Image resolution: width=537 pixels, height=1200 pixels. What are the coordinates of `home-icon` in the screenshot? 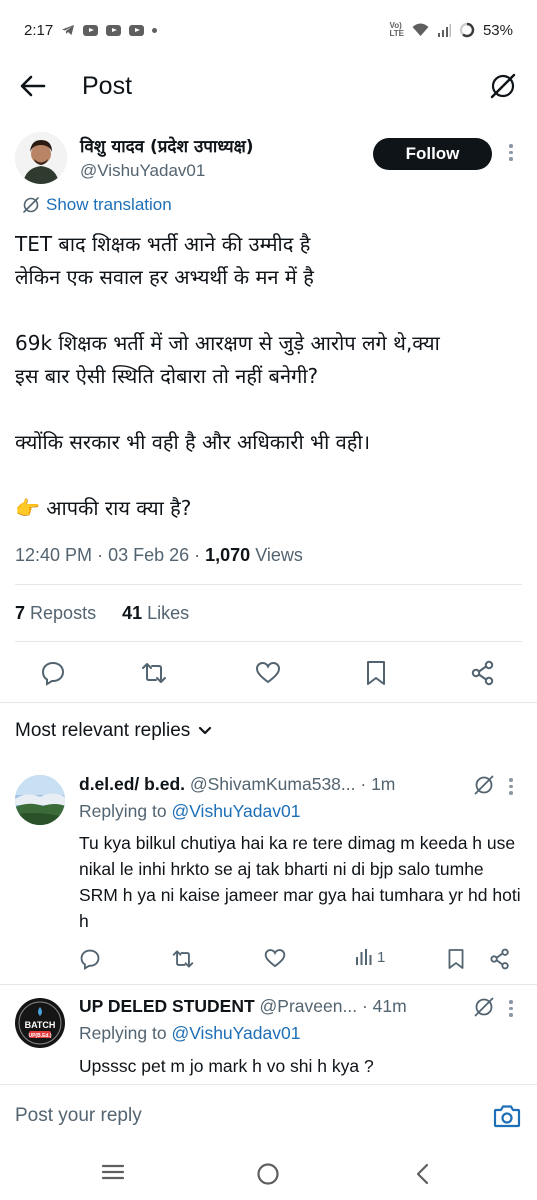 It's located at (268, 1176).